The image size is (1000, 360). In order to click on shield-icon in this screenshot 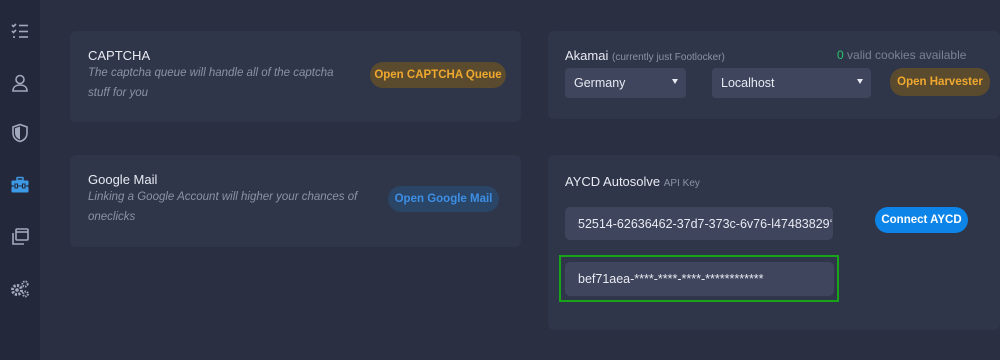, I will do `click(20, 133)`.